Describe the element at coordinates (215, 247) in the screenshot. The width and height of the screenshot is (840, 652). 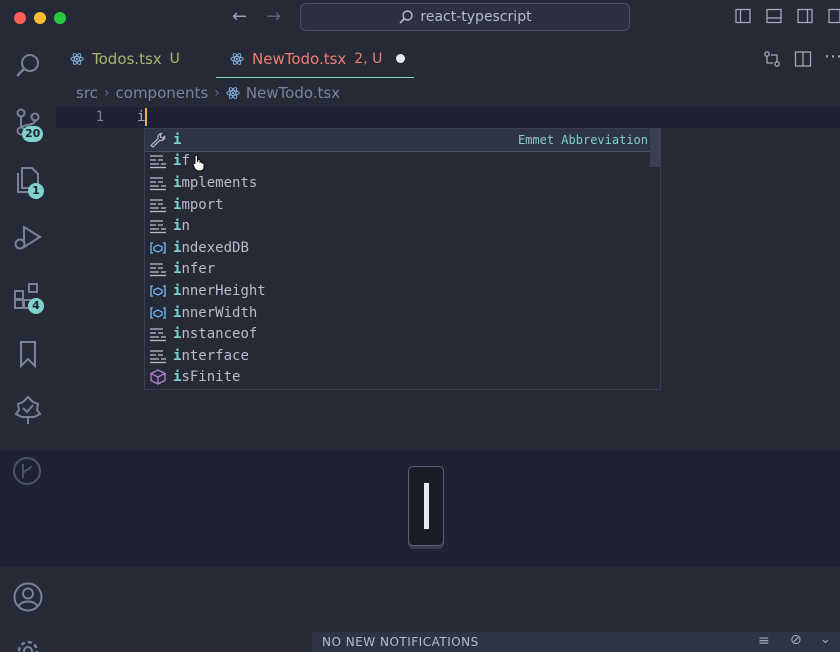
I see `suggestion-label: ndexedDB` at that location.